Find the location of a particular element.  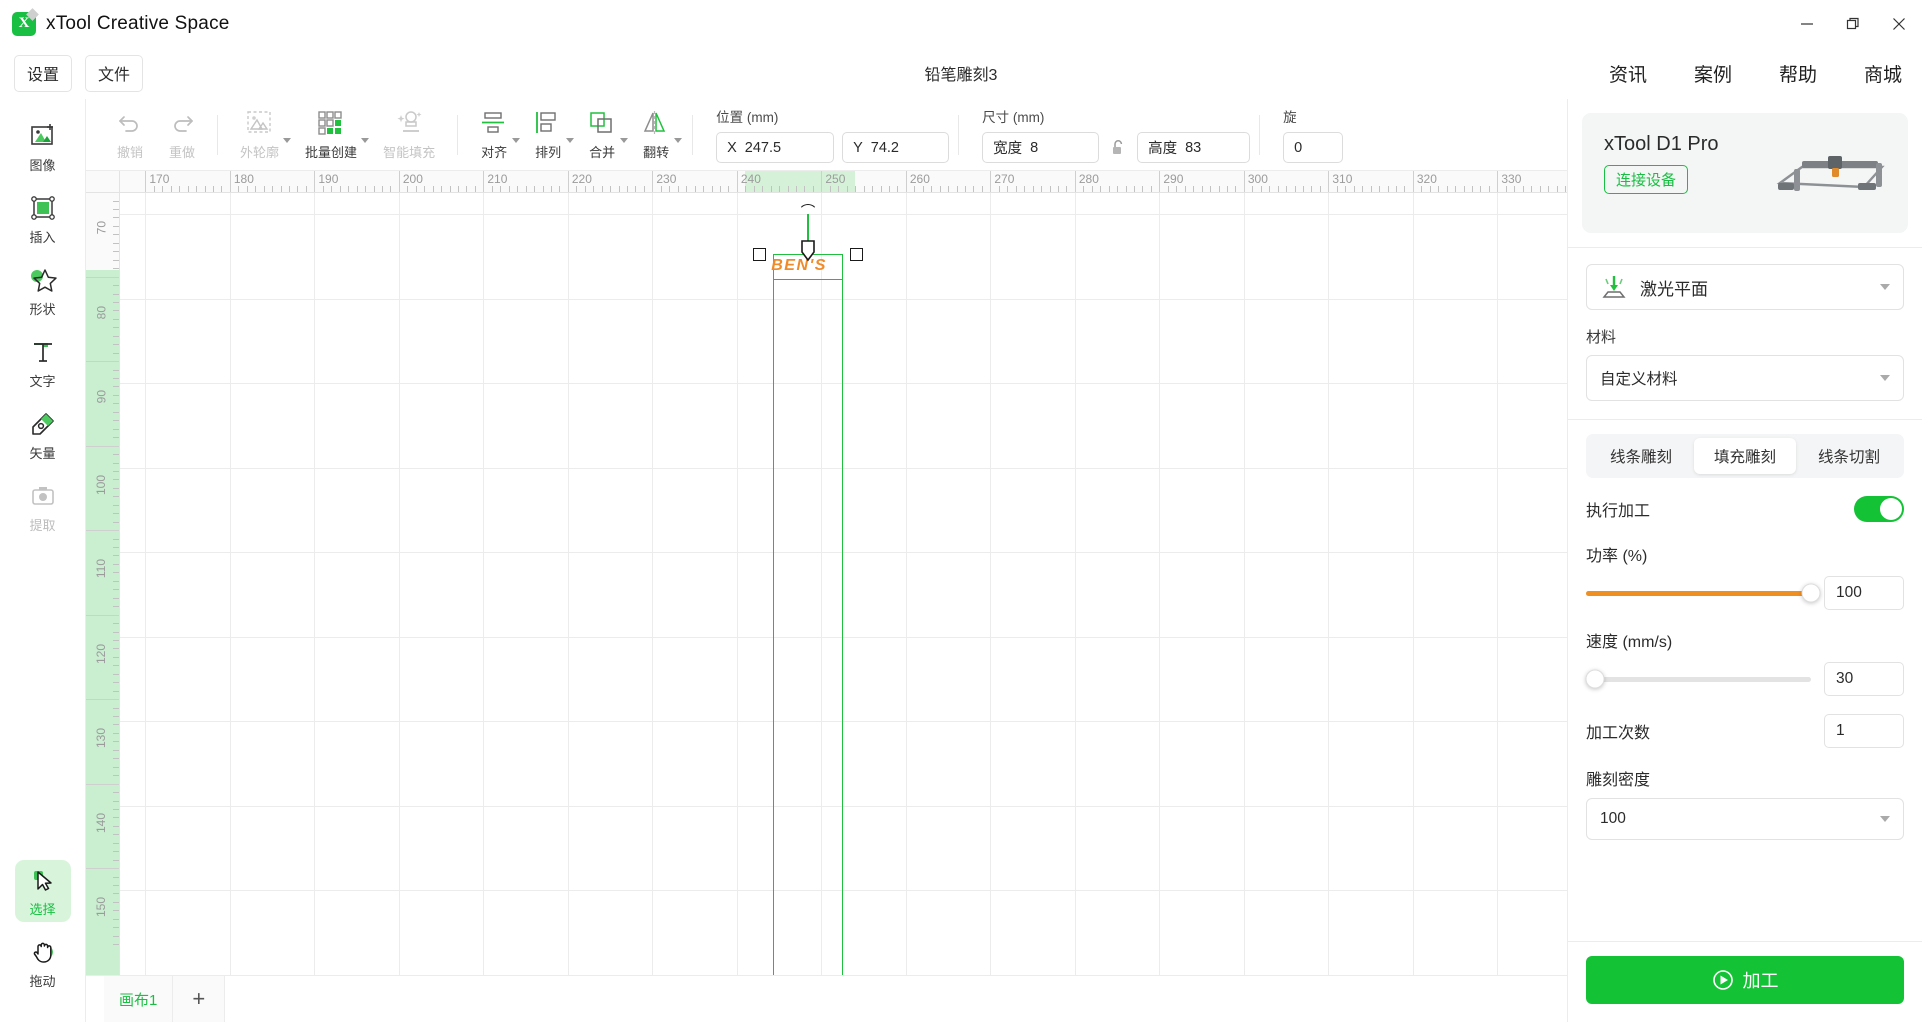

rotate-group-label: 旋 is located at coordinates (1290, 117).